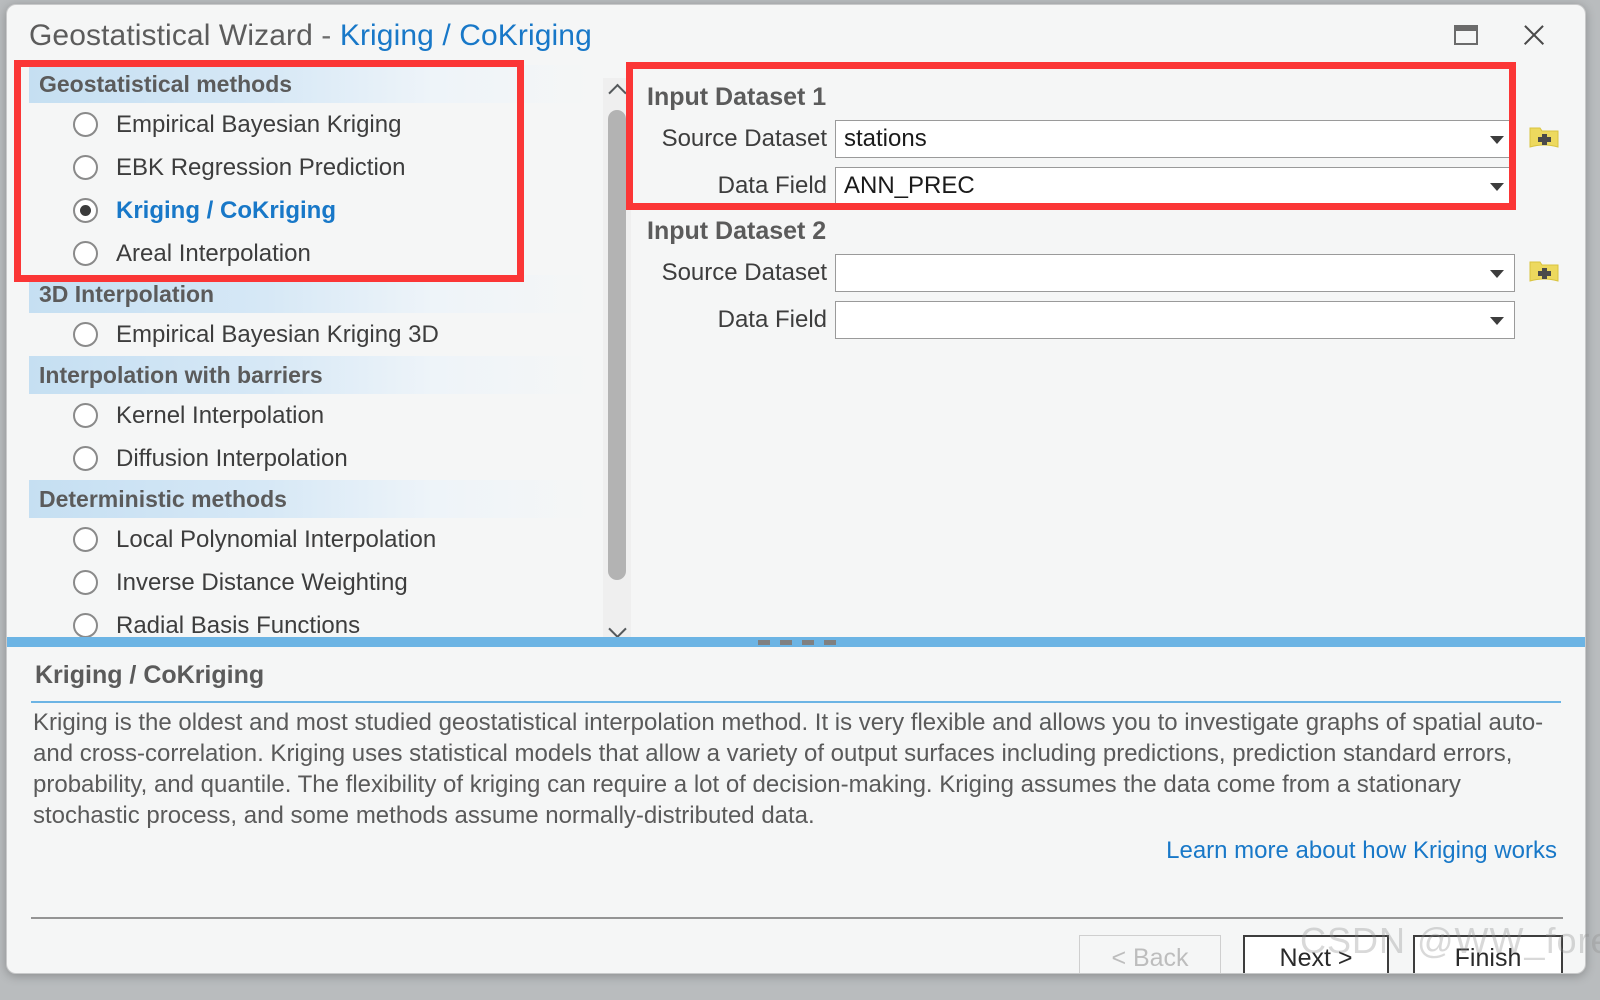  I want to click on maximize-button, so click(1466, 35).